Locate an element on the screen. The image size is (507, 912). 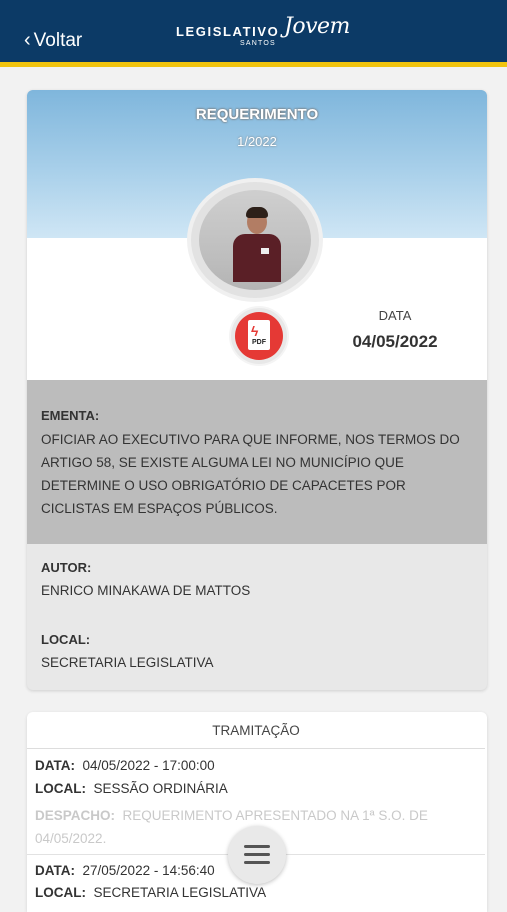
date-value: 04/05/2022 is located at coordinates (395, 341).